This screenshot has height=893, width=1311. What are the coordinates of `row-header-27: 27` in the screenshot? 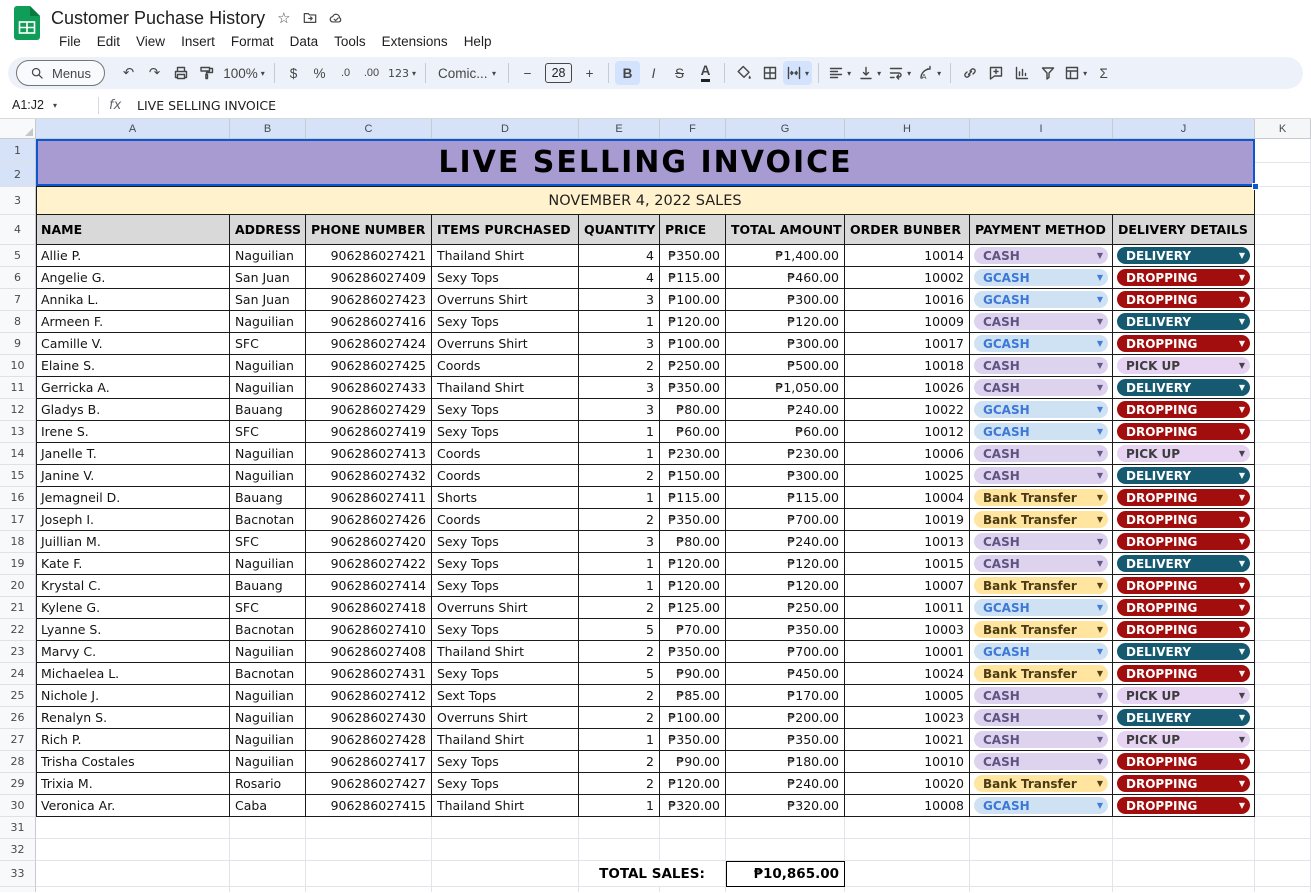 It's located at (18, 740).